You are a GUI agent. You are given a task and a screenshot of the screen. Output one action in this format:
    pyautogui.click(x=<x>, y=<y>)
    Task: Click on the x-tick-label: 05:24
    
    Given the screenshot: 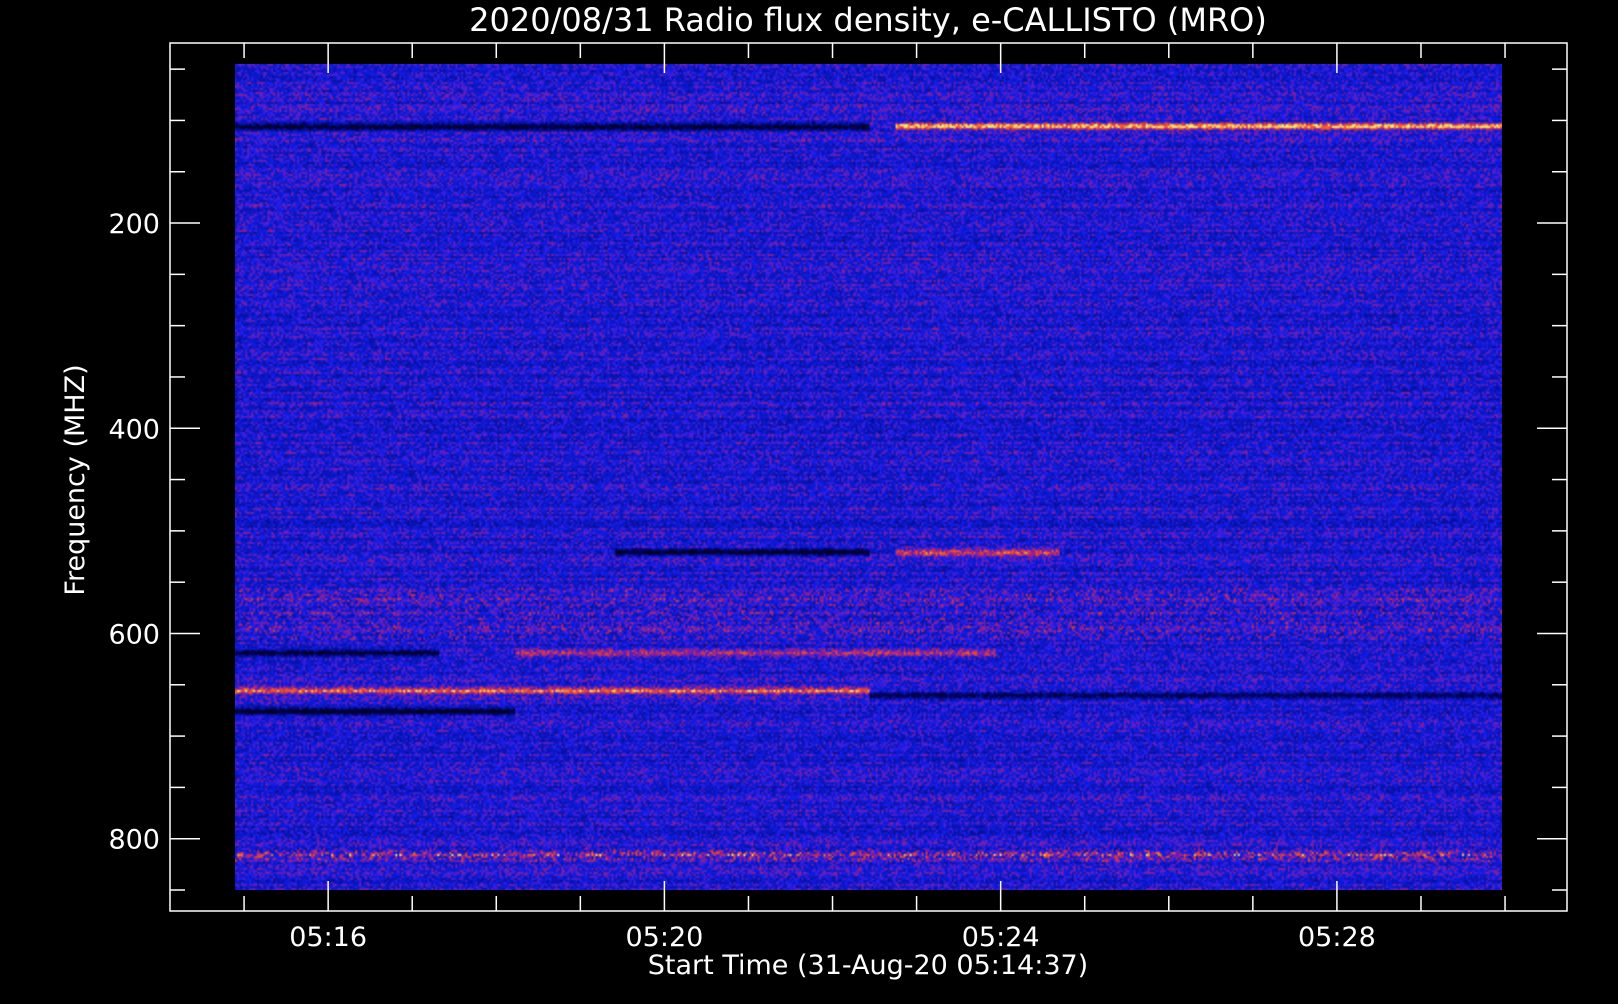 What is the action you would take?
    pyautogui.click(x=1001, y=937)
    